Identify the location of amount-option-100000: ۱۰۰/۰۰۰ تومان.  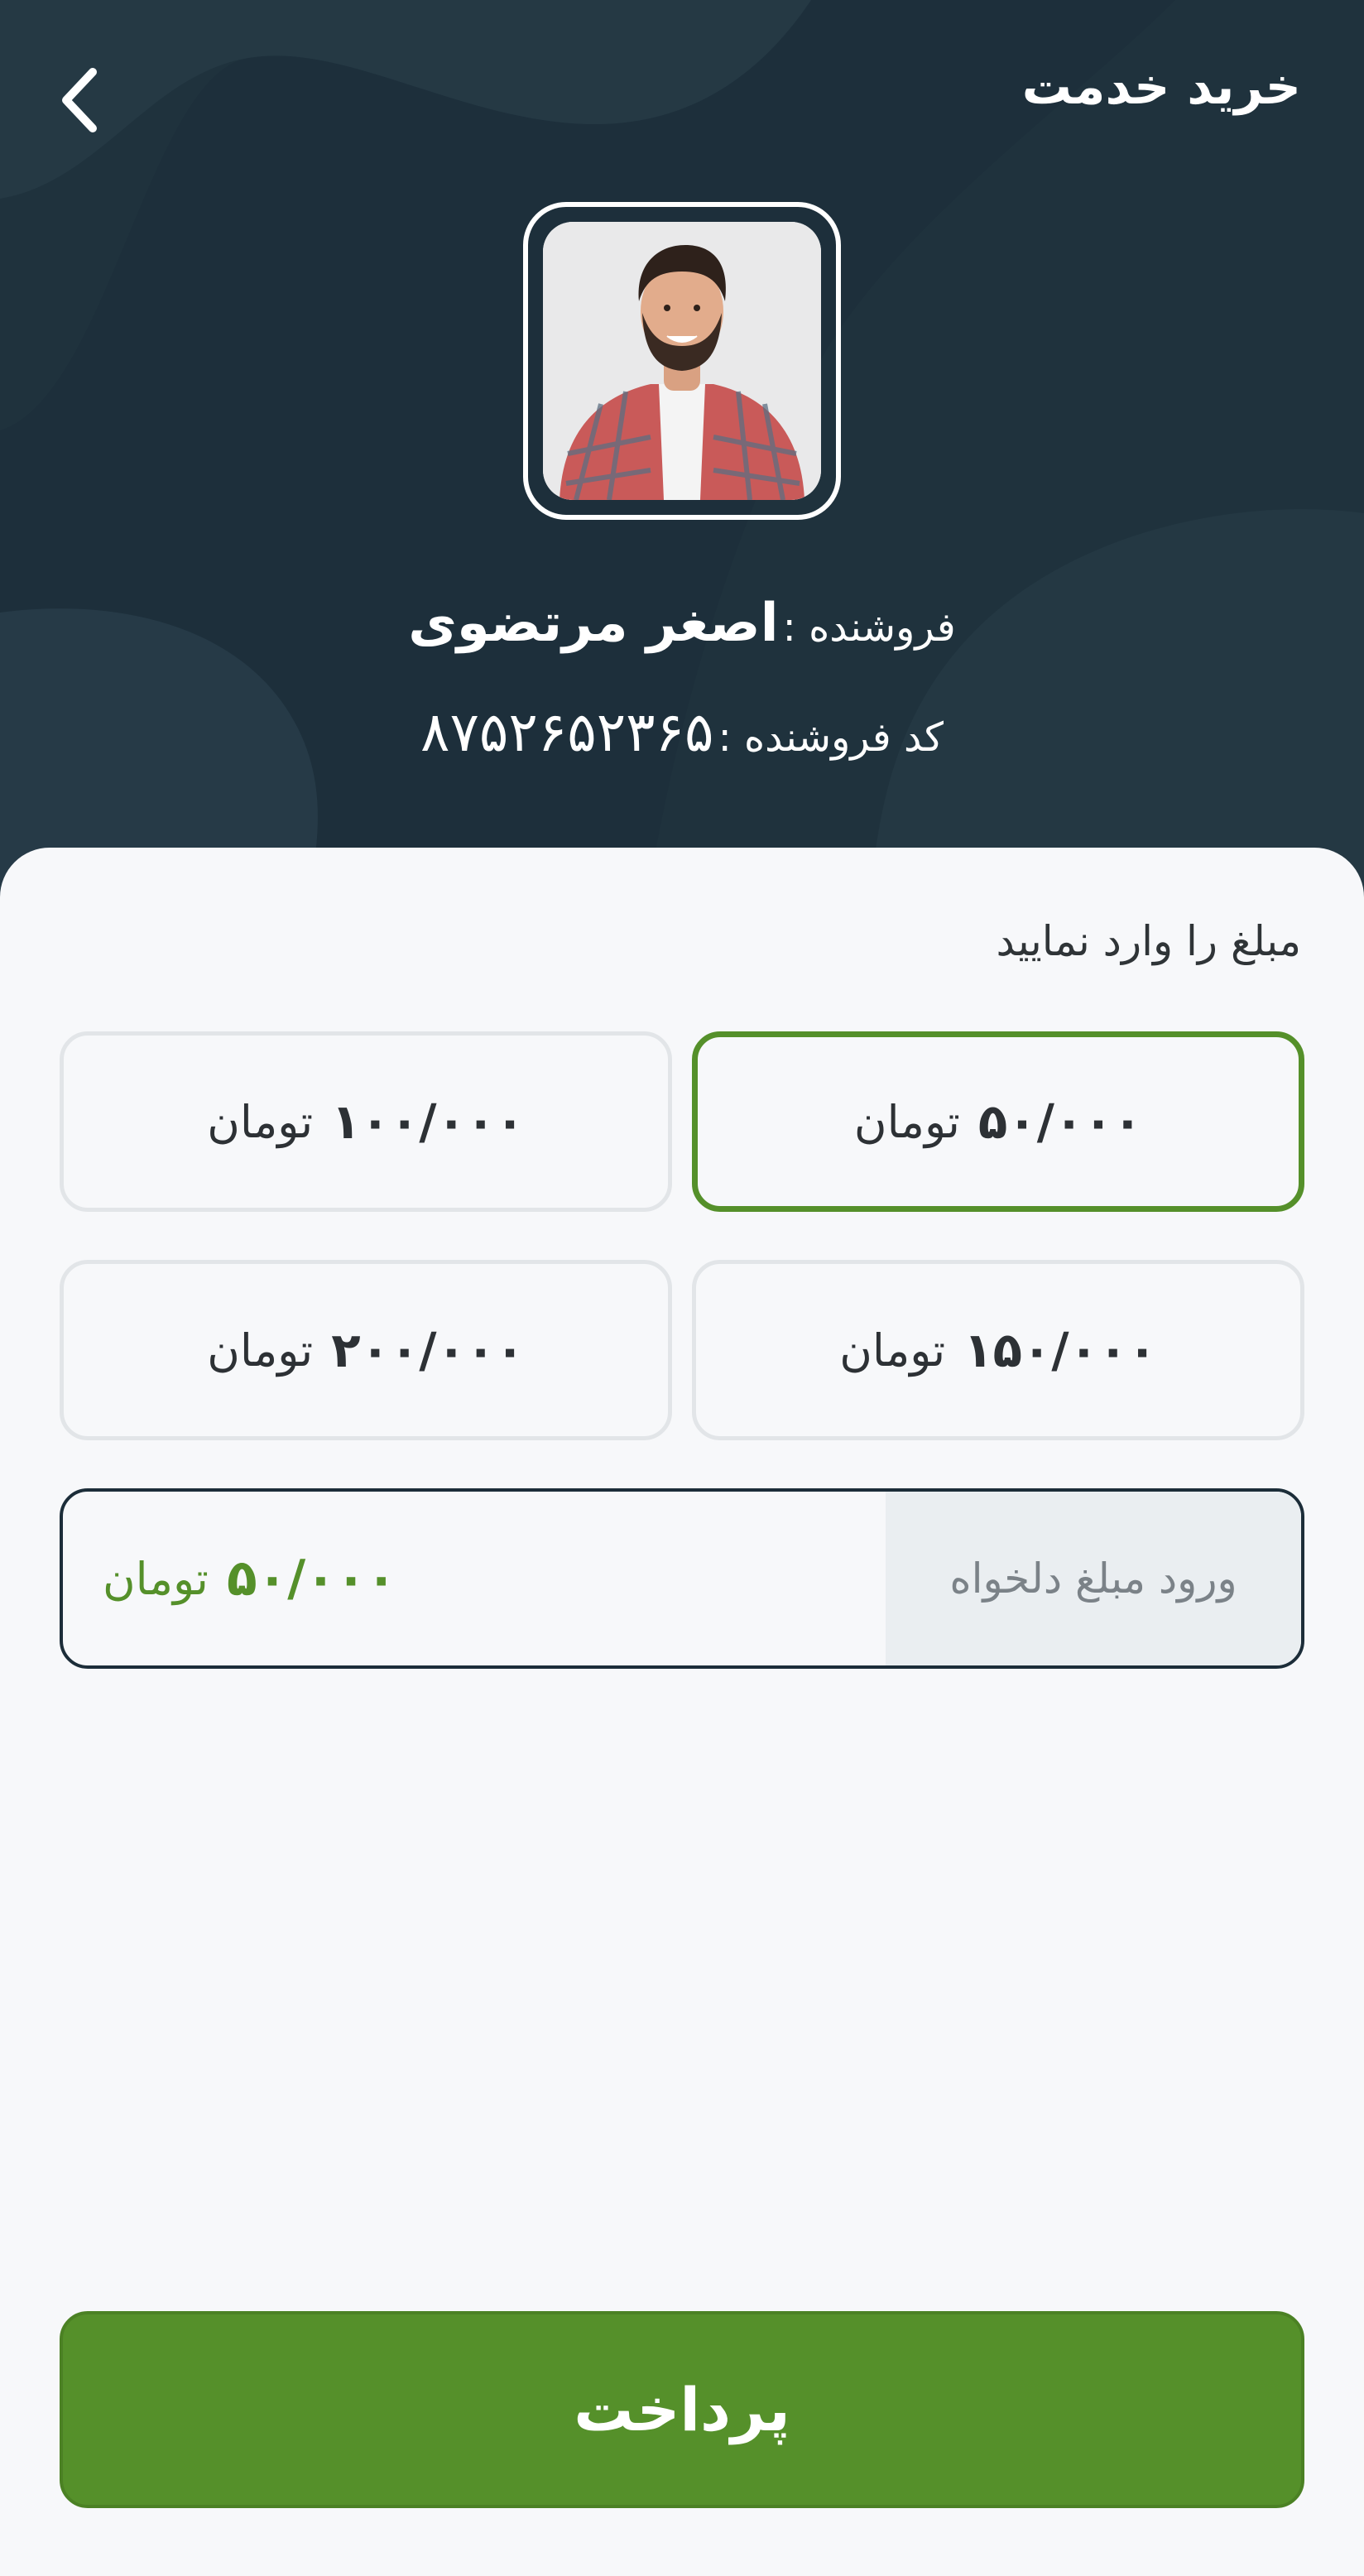
(366, 1121).